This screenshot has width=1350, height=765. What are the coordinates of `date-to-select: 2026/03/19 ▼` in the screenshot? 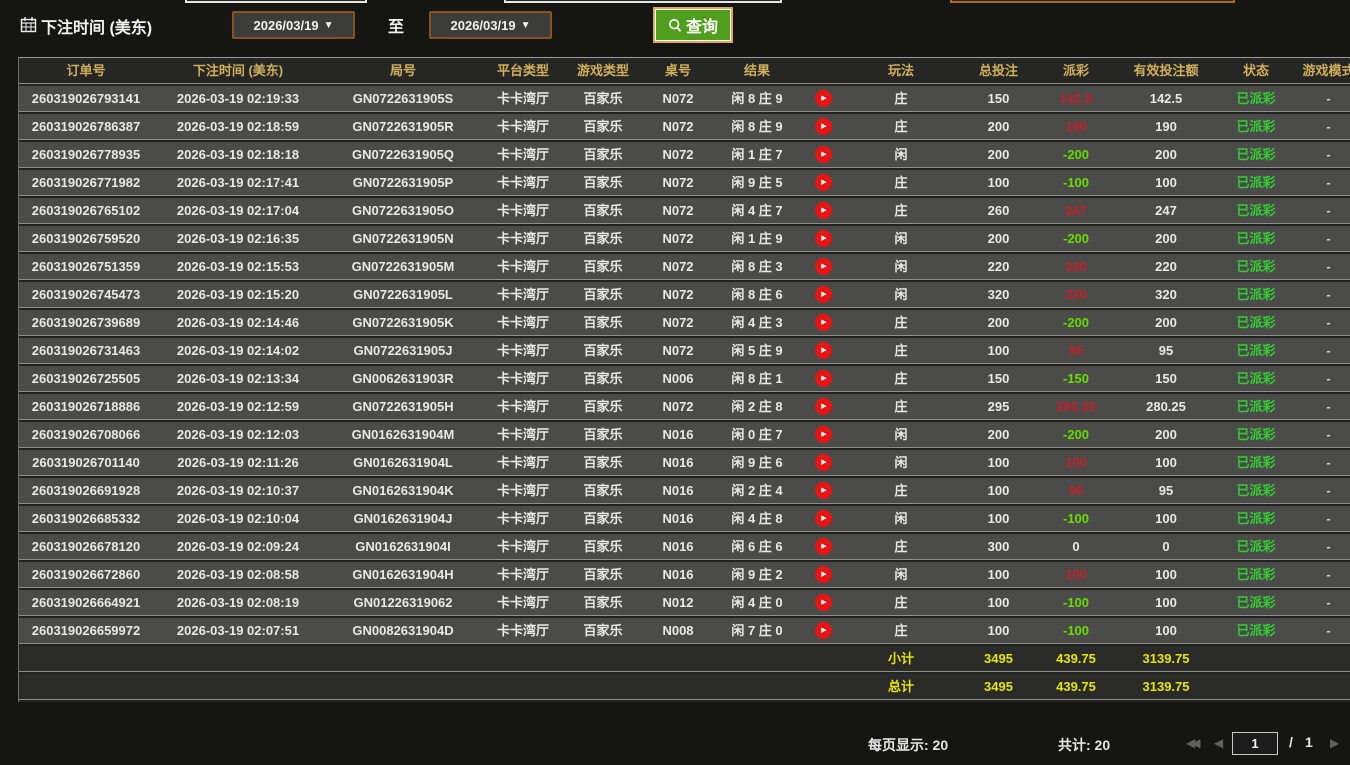 It's located at (490, 25).